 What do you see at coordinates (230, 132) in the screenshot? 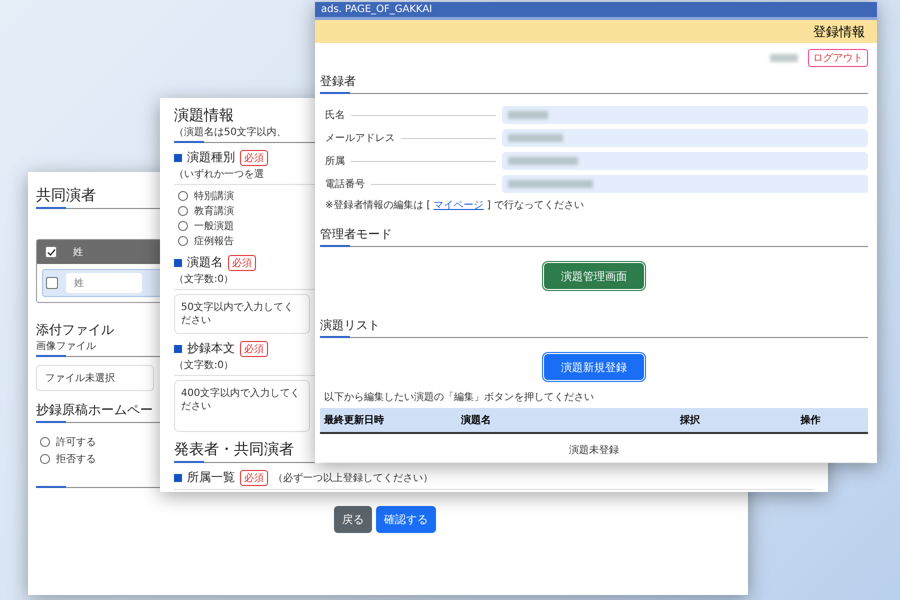
I see `section-note: （演題名は50文字以内、` at bounding box center [230, 132].